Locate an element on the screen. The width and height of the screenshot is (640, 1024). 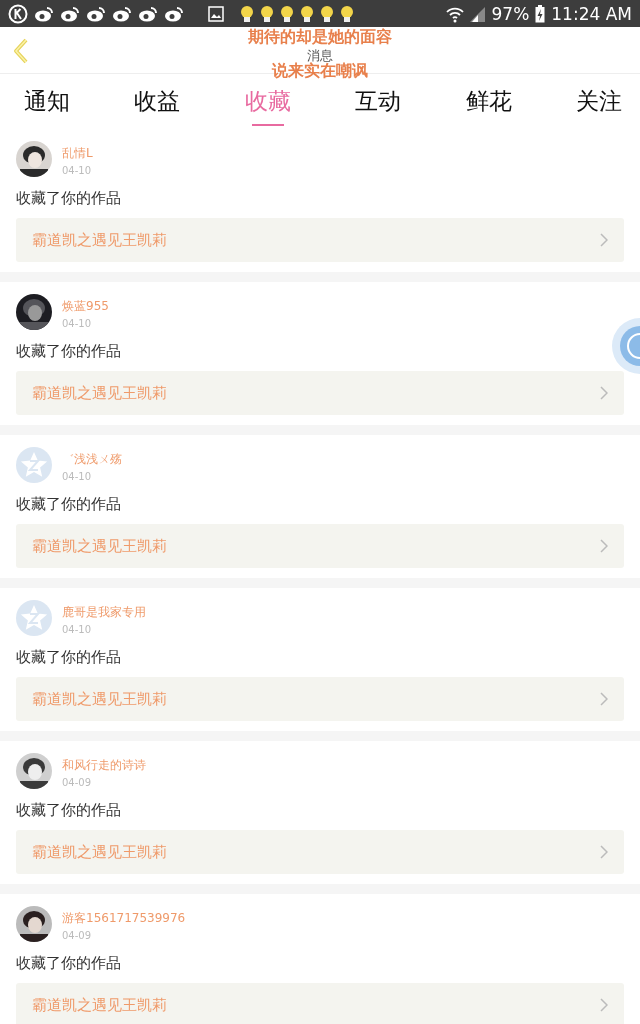
lyric-line: 期待的却是她的面容 is located at coordinates (320, 37).